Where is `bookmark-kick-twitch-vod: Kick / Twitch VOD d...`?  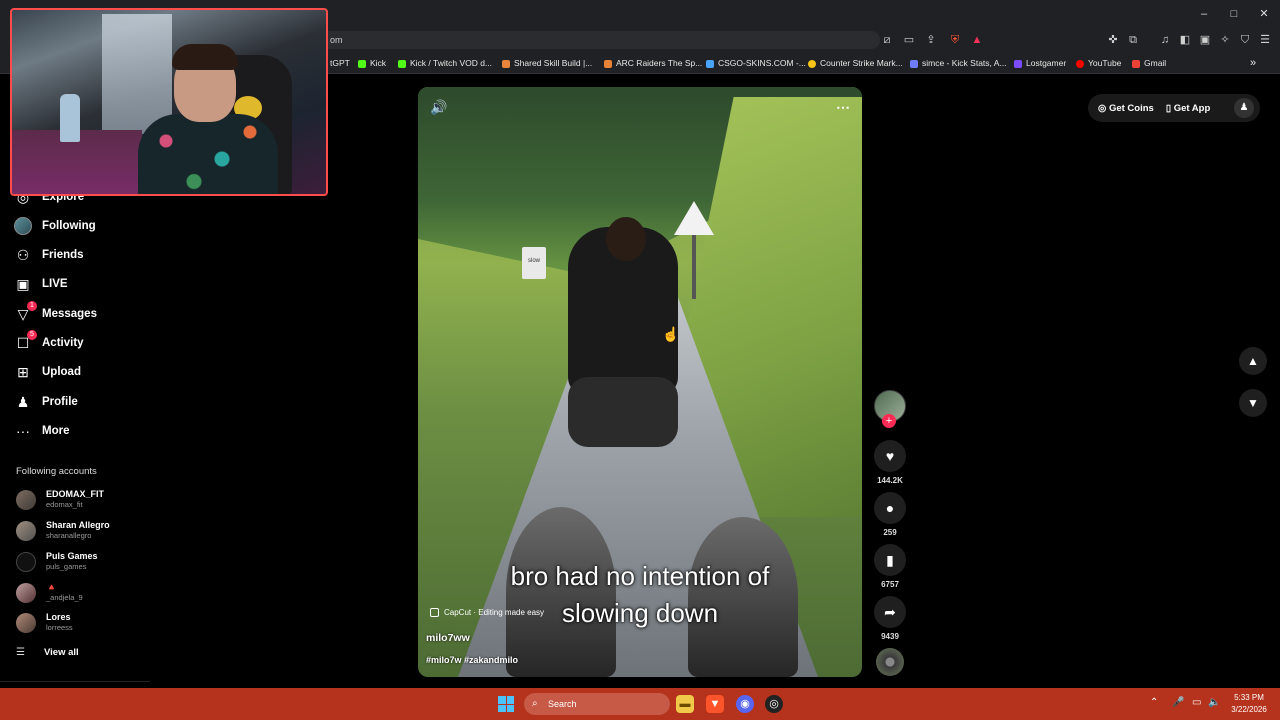 bookmark-kick-twitch-vod: Kick / Twitch VOD d... is located at coordinates (445, 63).